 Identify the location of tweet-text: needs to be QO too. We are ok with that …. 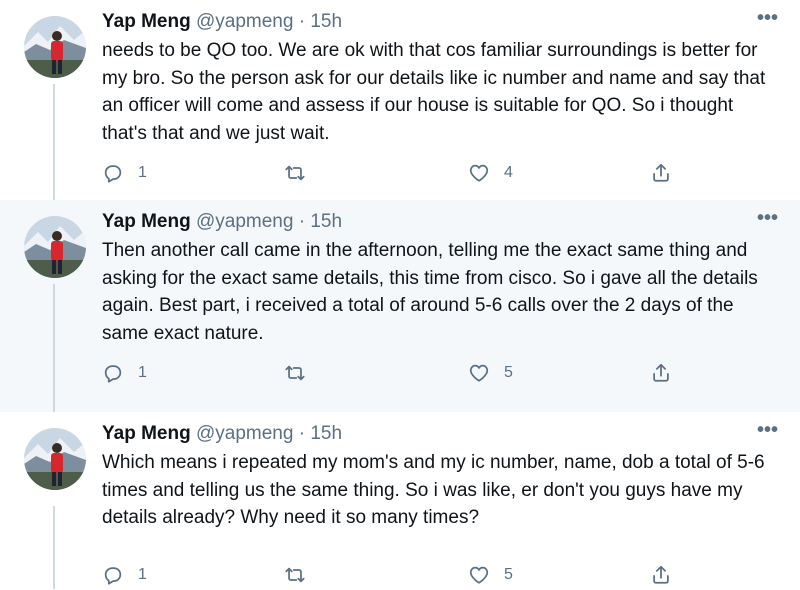
(434, 92).